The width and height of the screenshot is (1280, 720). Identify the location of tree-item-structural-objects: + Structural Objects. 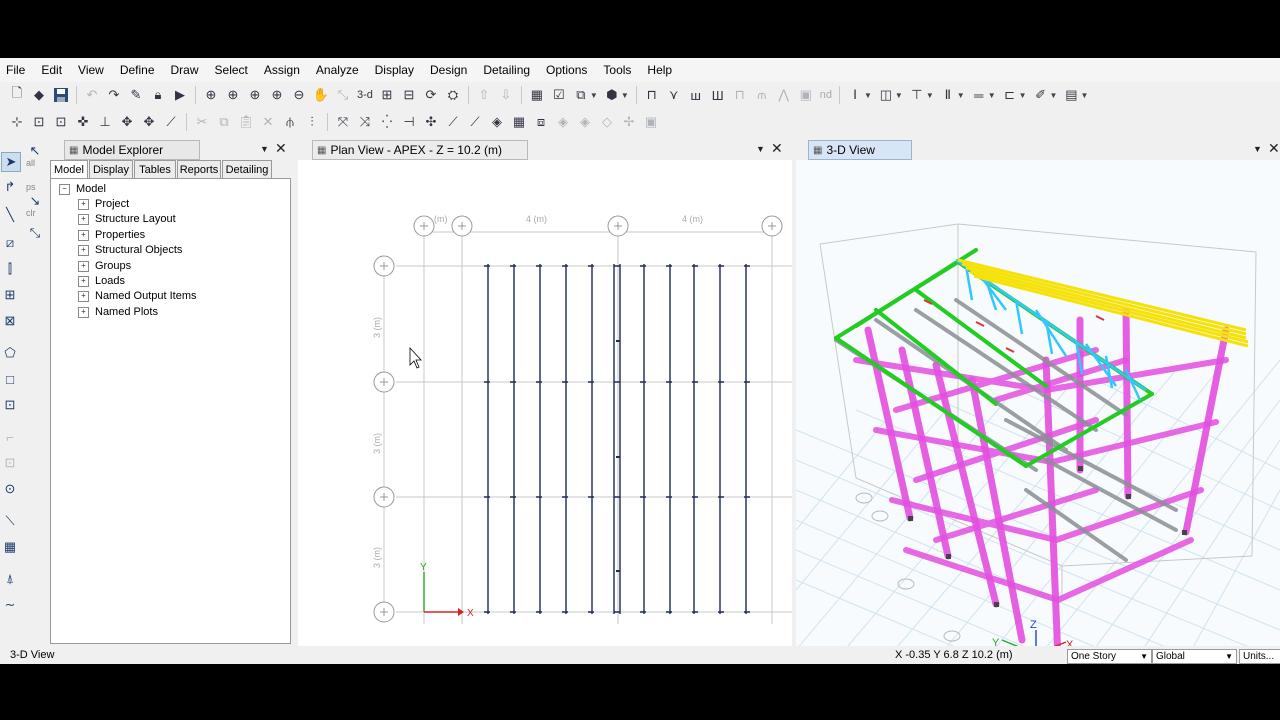
(130, 250).